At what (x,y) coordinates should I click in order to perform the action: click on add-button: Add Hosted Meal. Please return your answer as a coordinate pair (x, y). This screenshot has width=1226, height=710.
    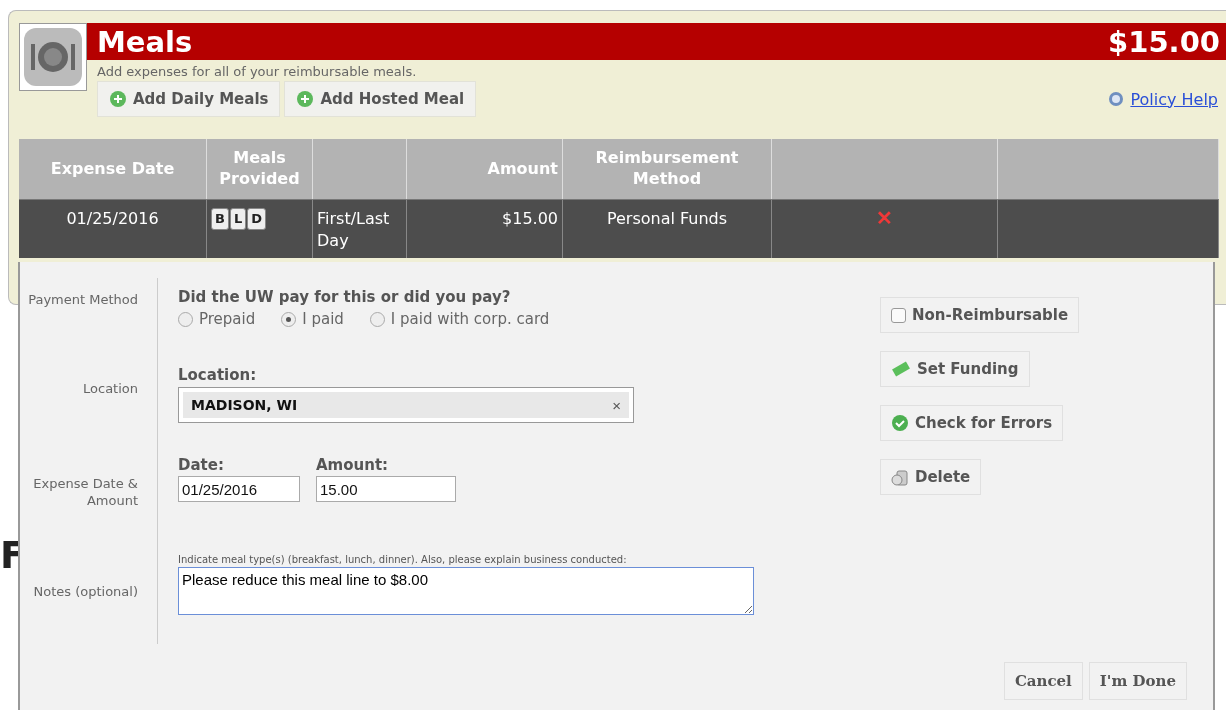
    Looking at the image, I should click on (380, 99).